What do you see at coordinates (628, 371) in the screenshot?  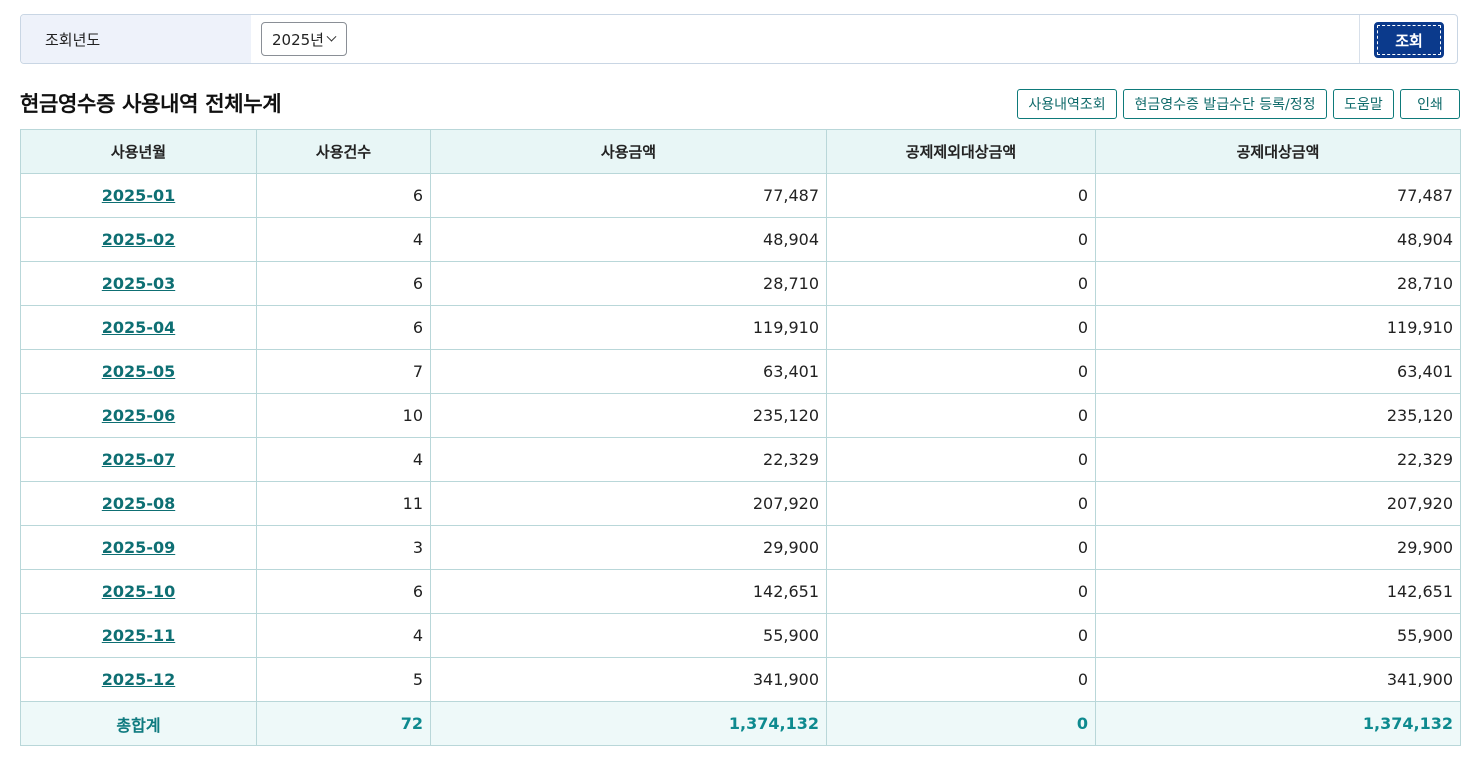 I see `amount-cell: 63,401` at bounding box center [628, 371].